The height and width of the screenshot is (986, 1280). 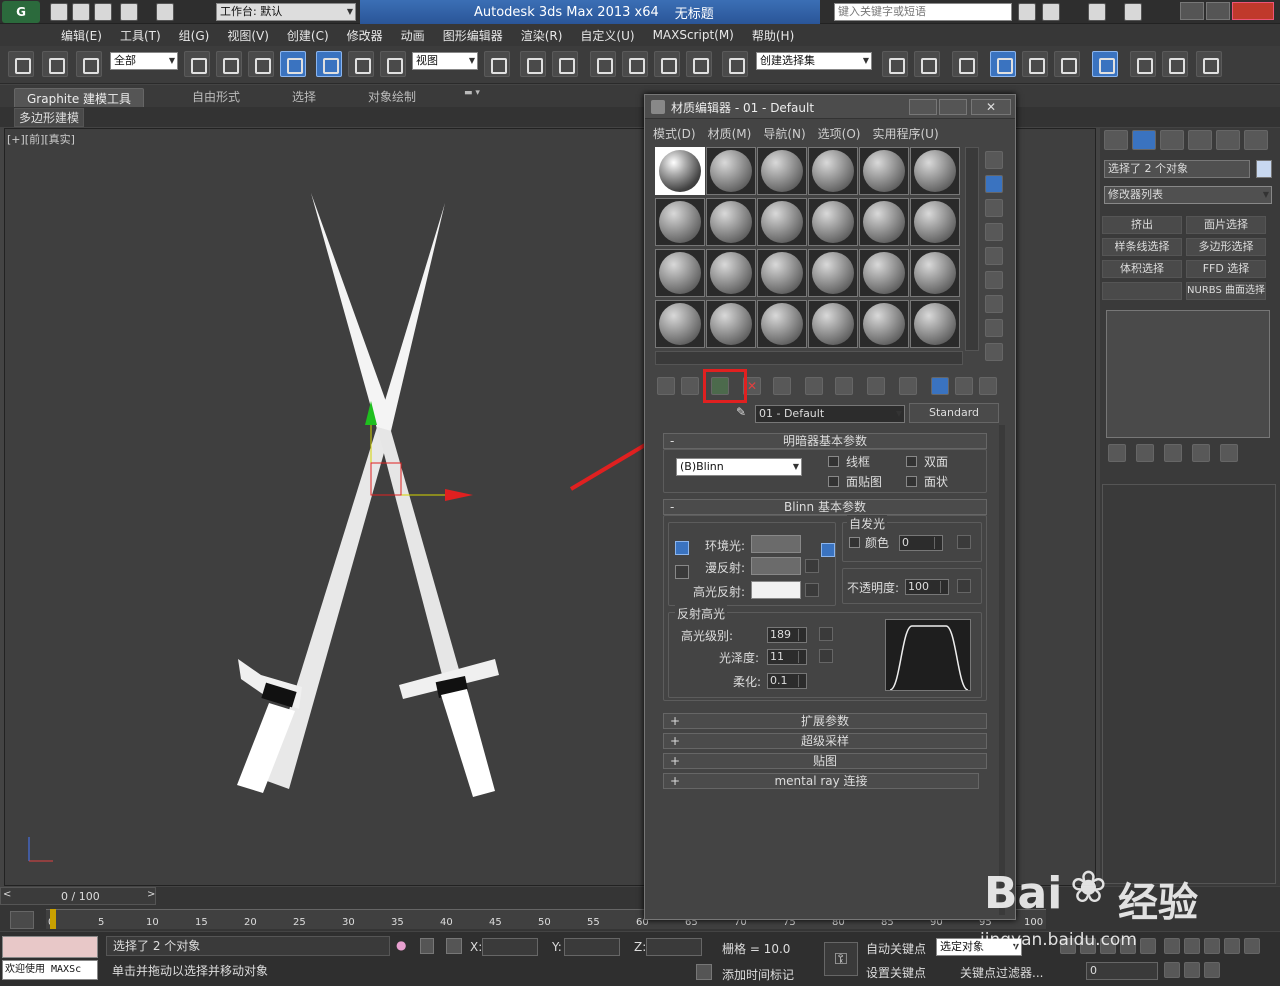 What do you see at coordinates (812, 590) in the screenshot?
I see `specular-map-button` at bounding box center [812, 590].